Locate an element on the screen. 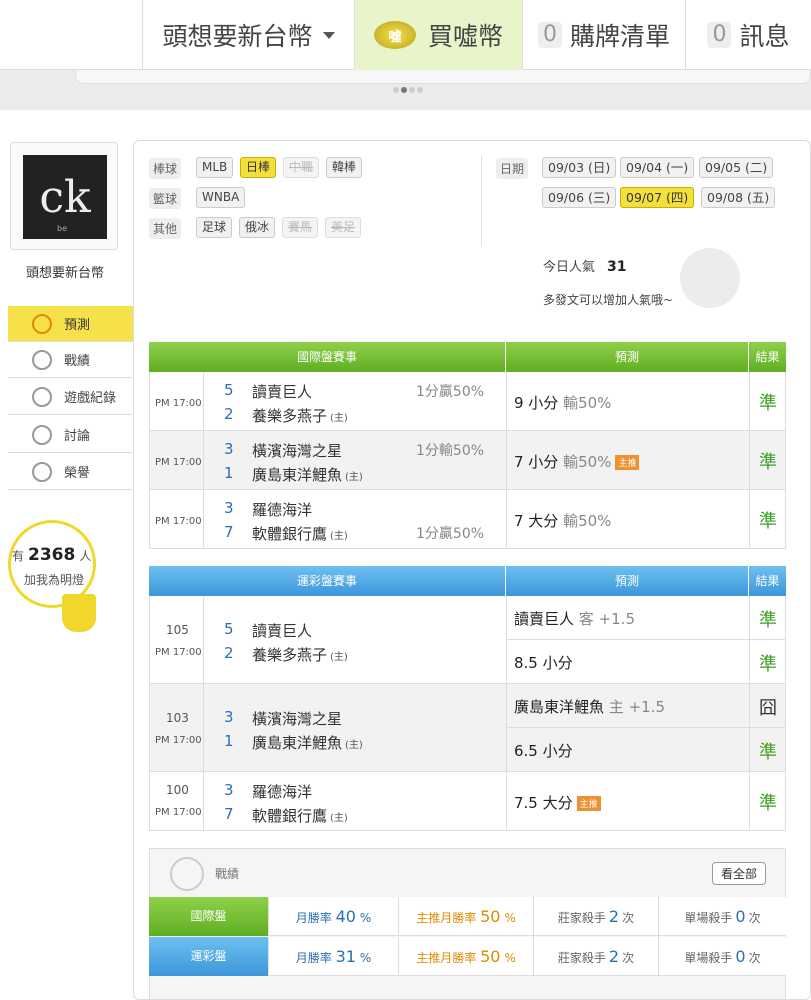  record-row-intl: 國際盤 月勝率 40 % 主推月勝率 50 % 莊家殺手 2 次 單場殺手 0 次 is located at coordinates (467, 916).